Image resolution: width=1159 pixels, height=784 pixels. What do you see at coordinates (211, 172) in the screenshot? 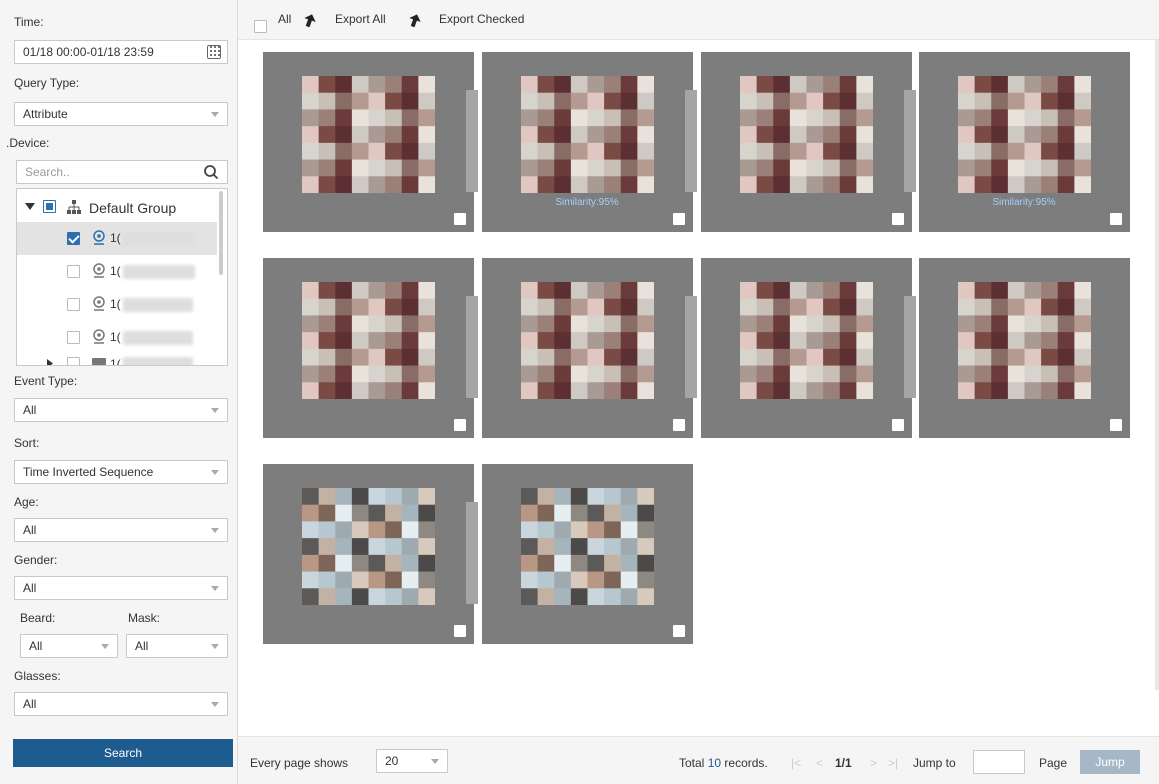
I see `search-icon` at bounding box center [211, 172].